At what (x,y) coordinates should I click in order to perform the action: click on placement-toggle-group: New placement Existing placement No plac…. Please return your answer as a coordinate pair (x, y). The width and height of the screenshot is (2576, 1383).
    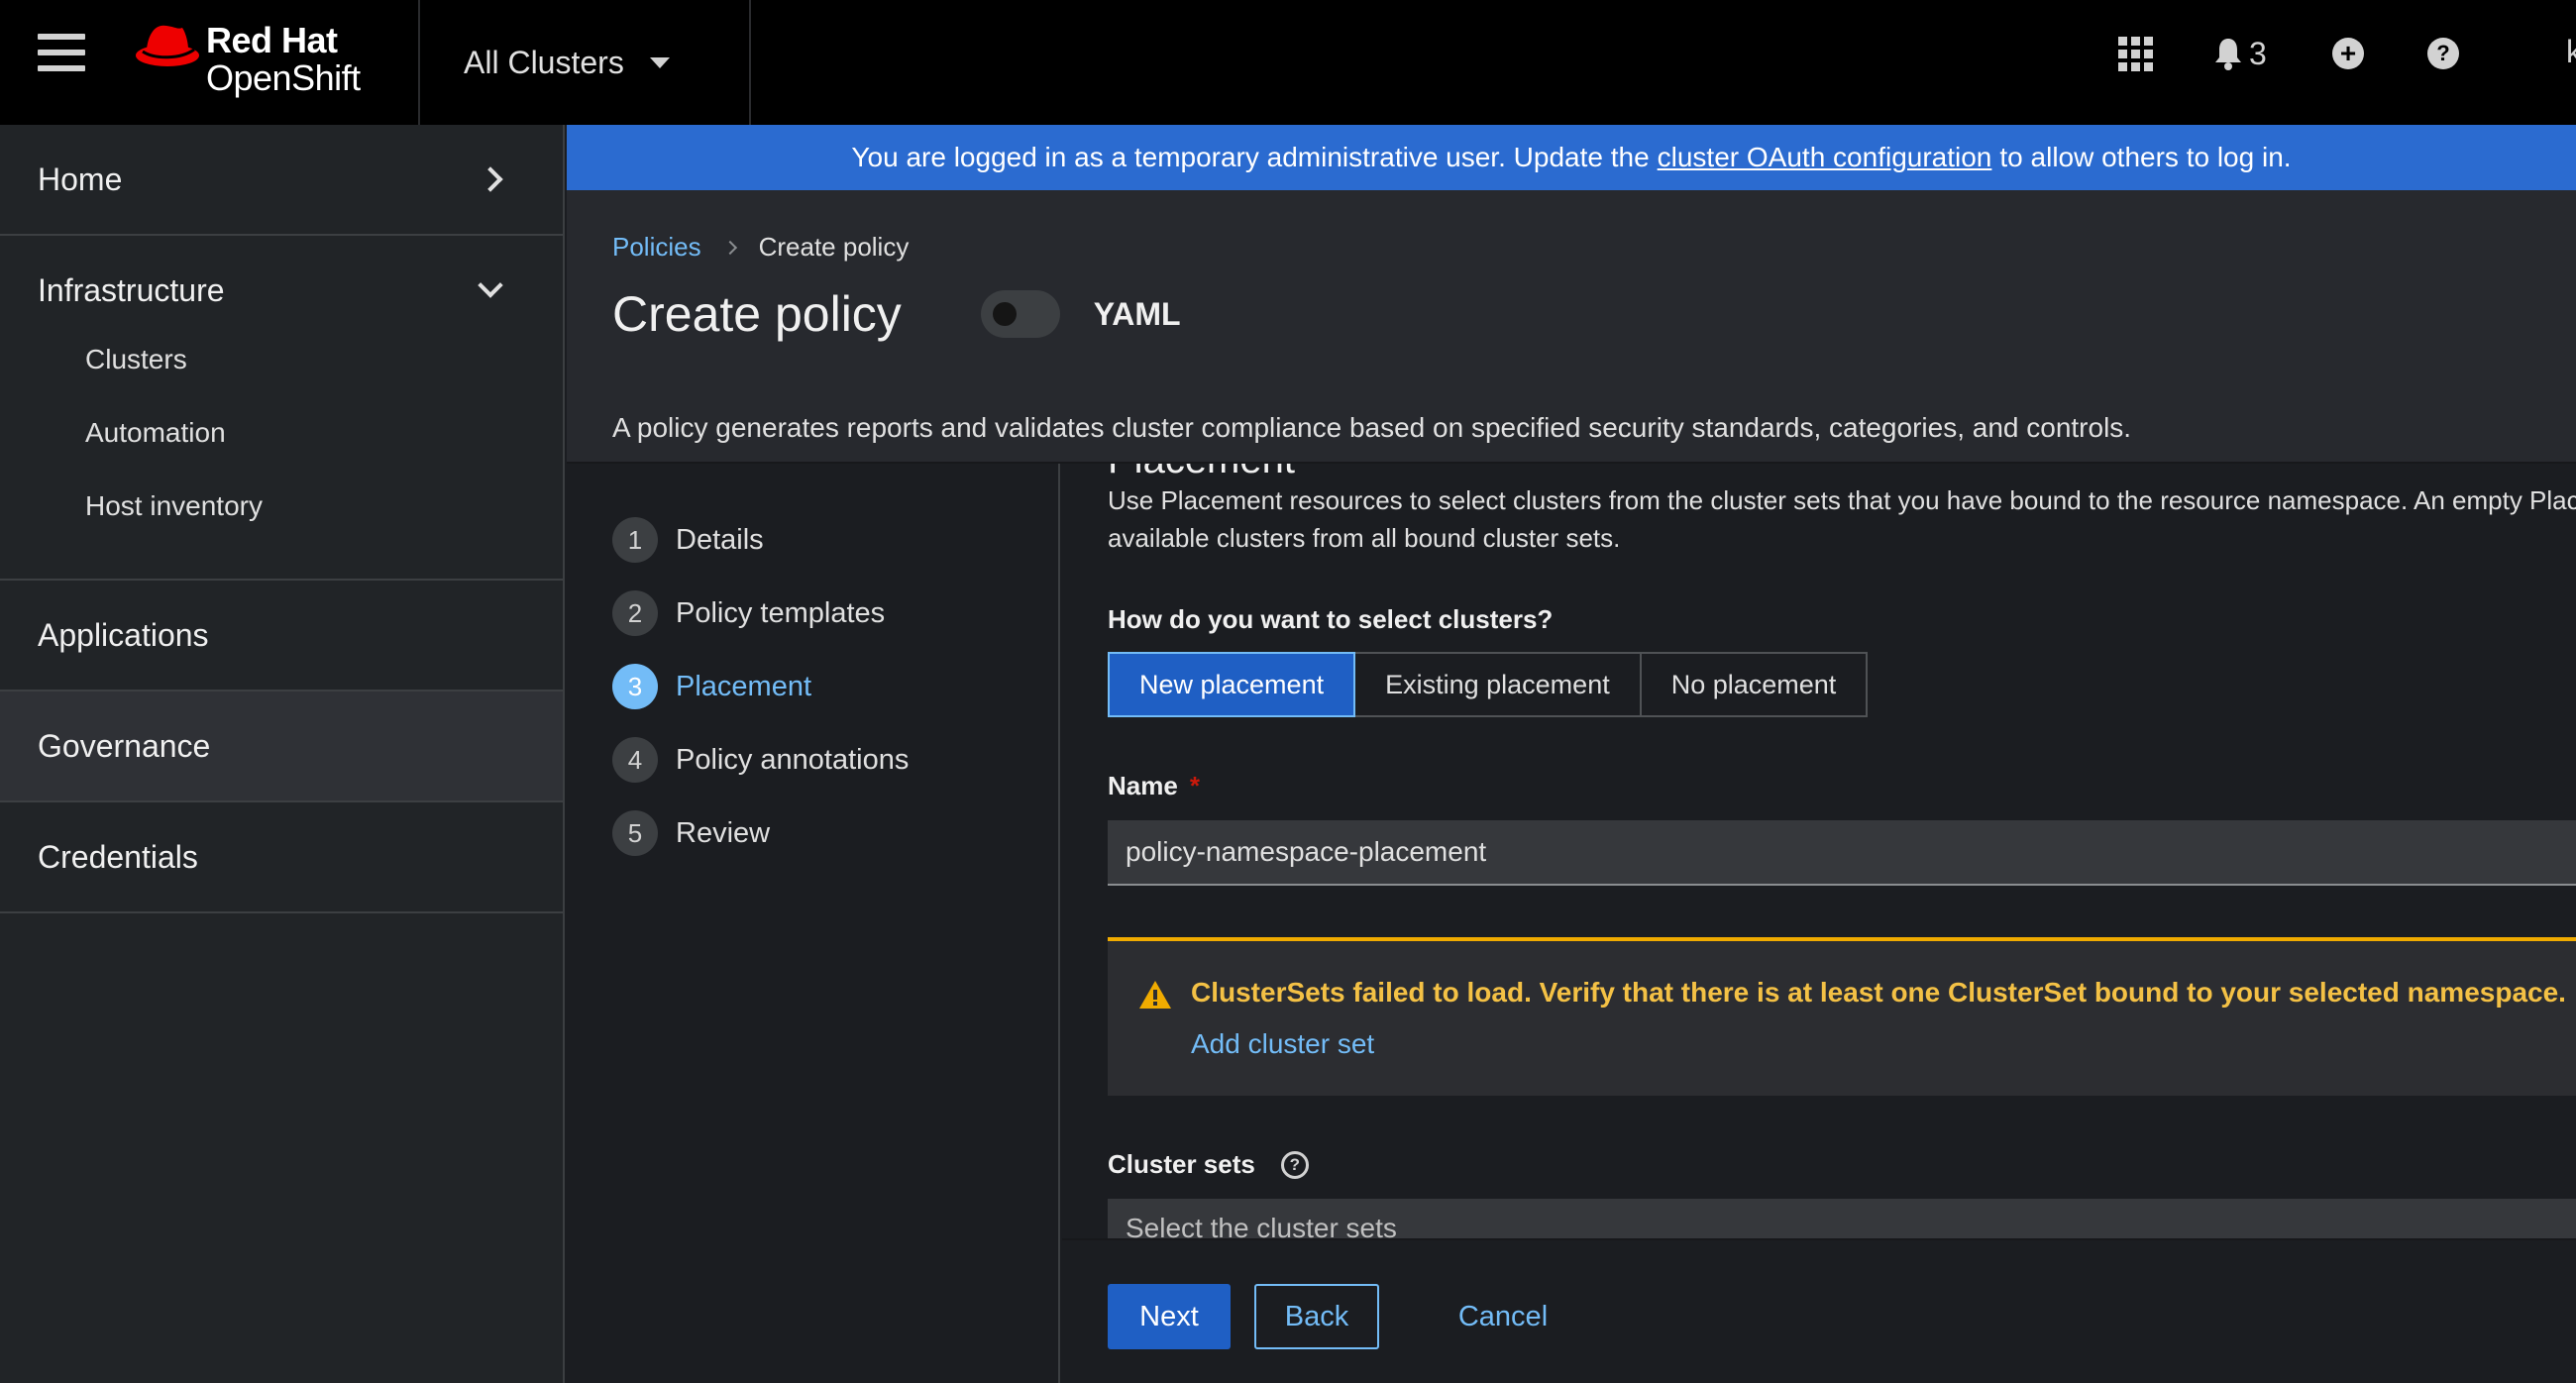
    Looking at the image, I should click on (1488, 684).